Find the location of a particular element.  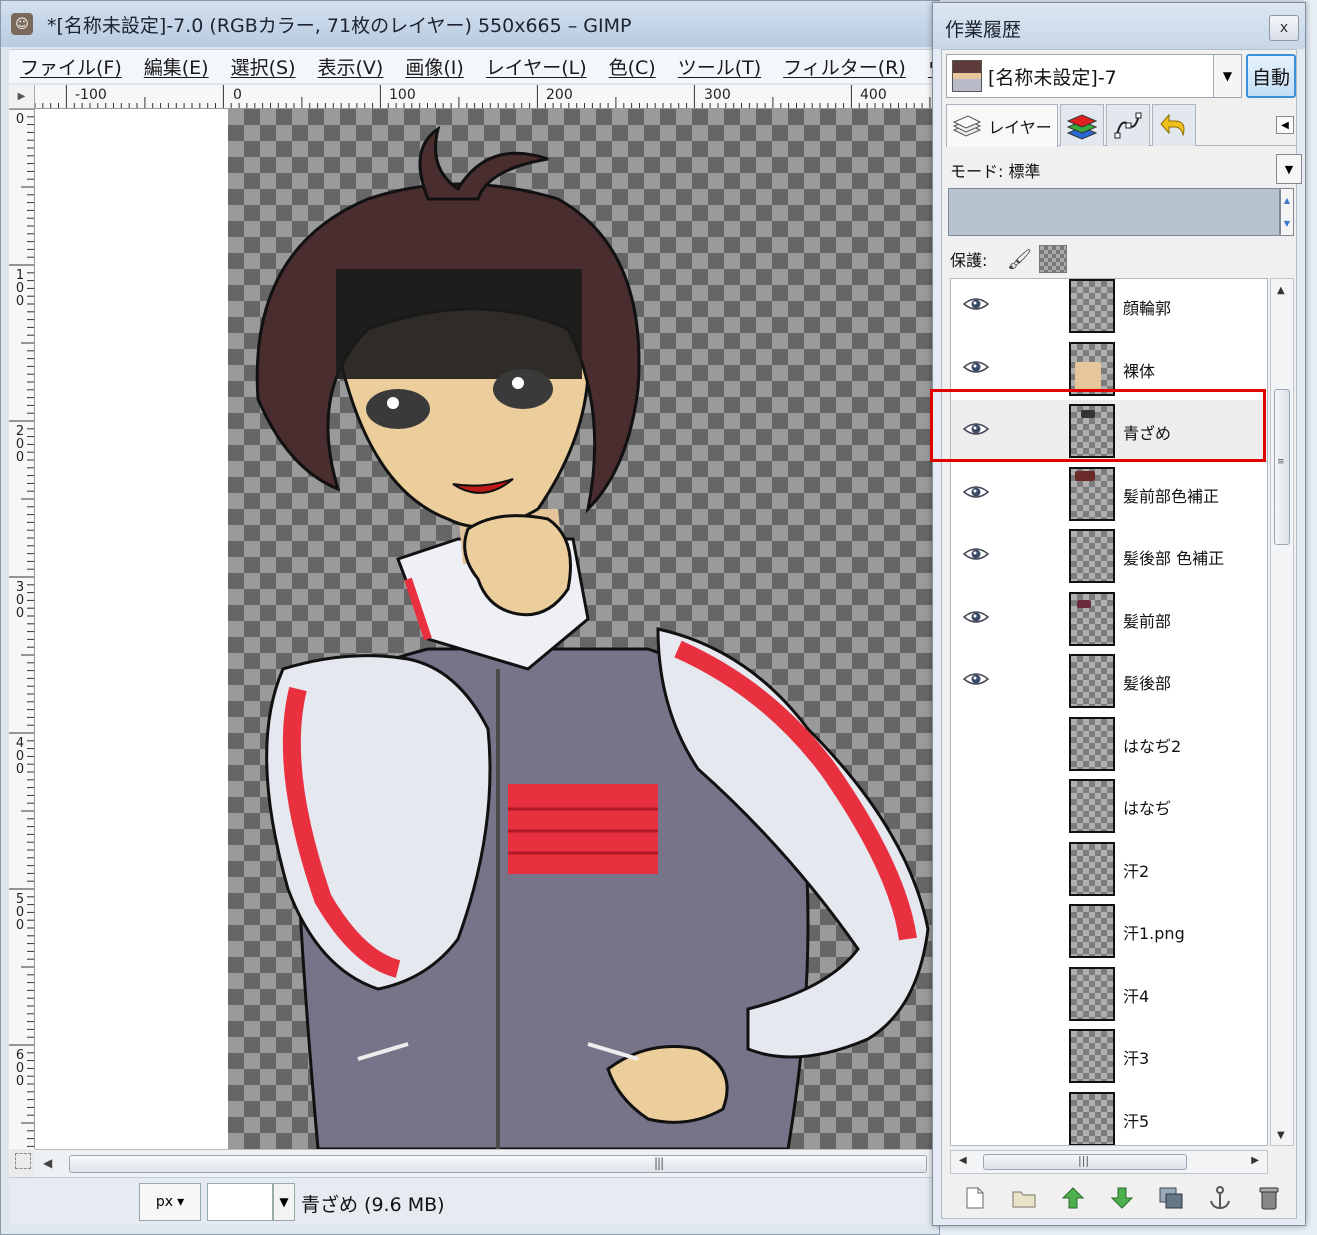

image-selector: [名称未設定]-7 ▼ is located at coordinates (1094, 76).